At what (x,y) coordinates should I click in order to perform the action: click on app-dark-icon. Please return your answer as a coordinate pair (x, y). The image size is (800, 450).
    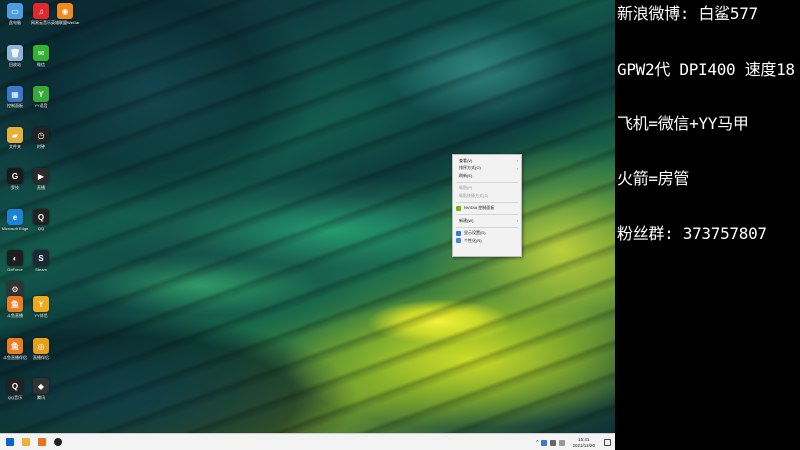
    Looking at the image, I should click on (58, 442).